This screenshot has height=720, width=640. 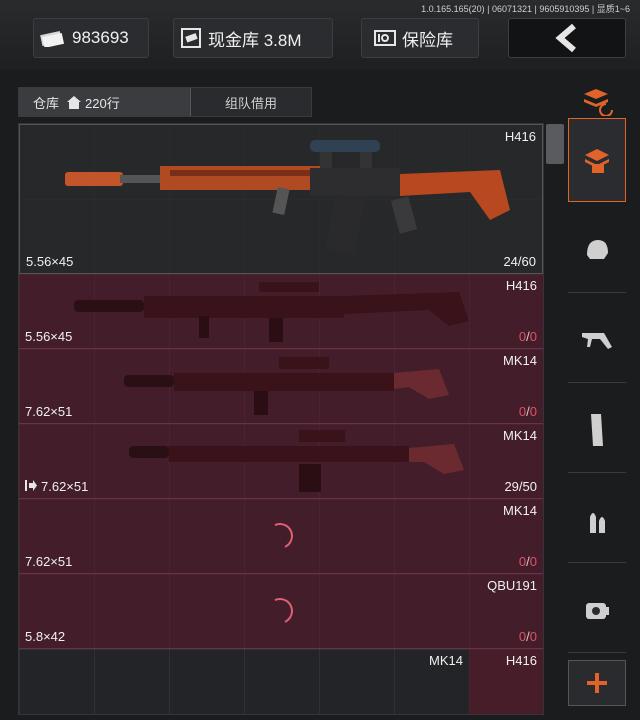 I want to click on plus-icon, so click(x=597, y=683).